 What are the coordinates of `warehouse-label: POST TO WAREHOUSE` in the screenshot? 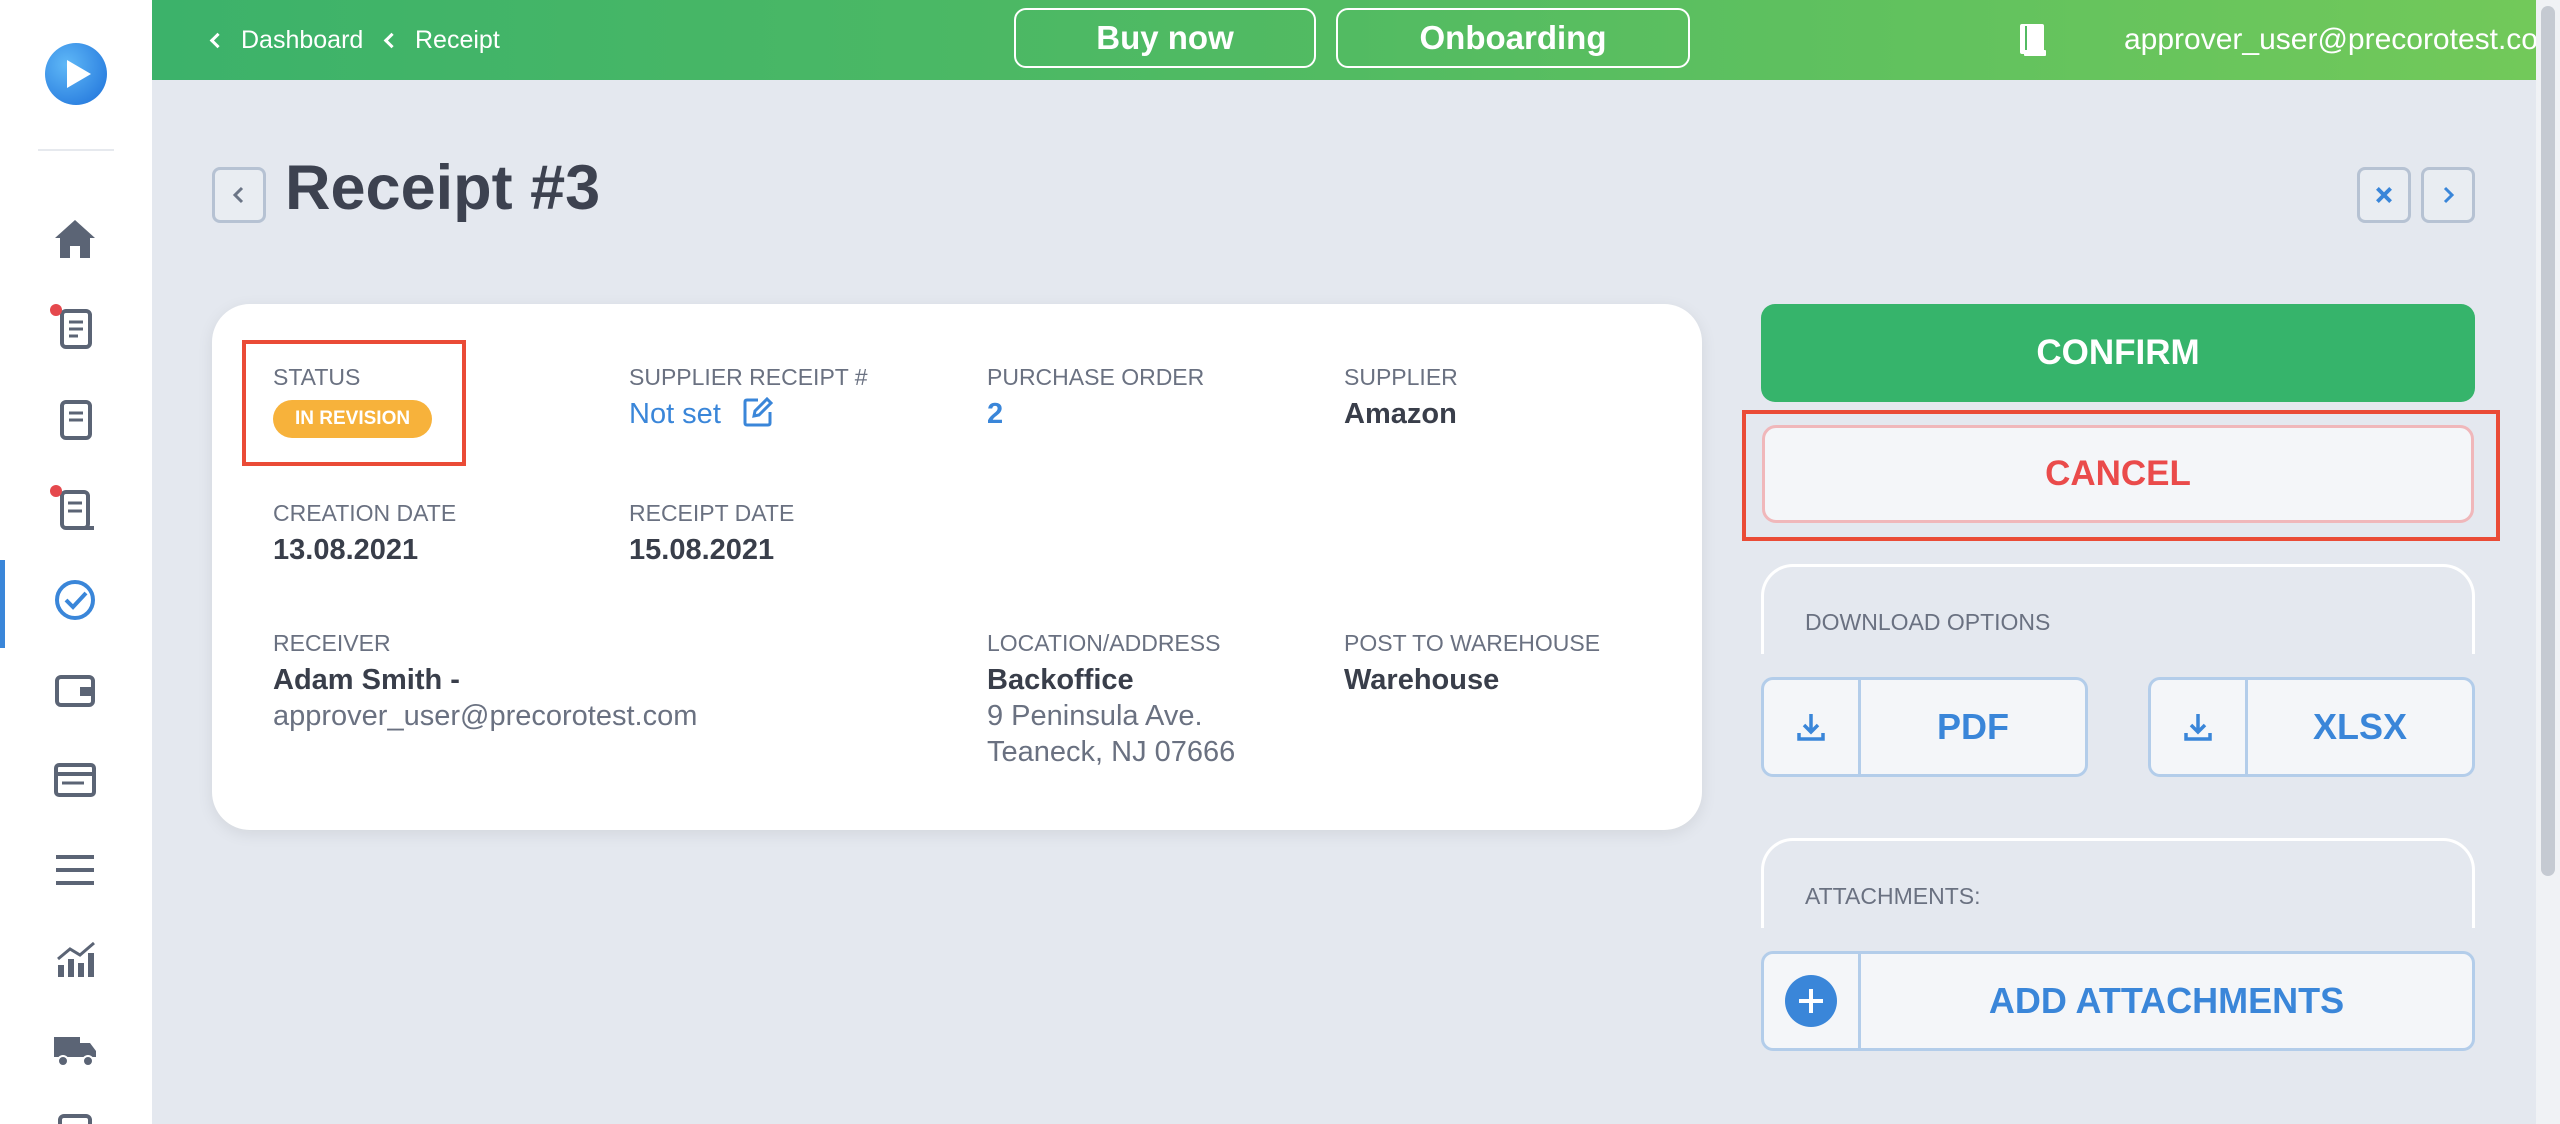 It's located at (1472, 643).